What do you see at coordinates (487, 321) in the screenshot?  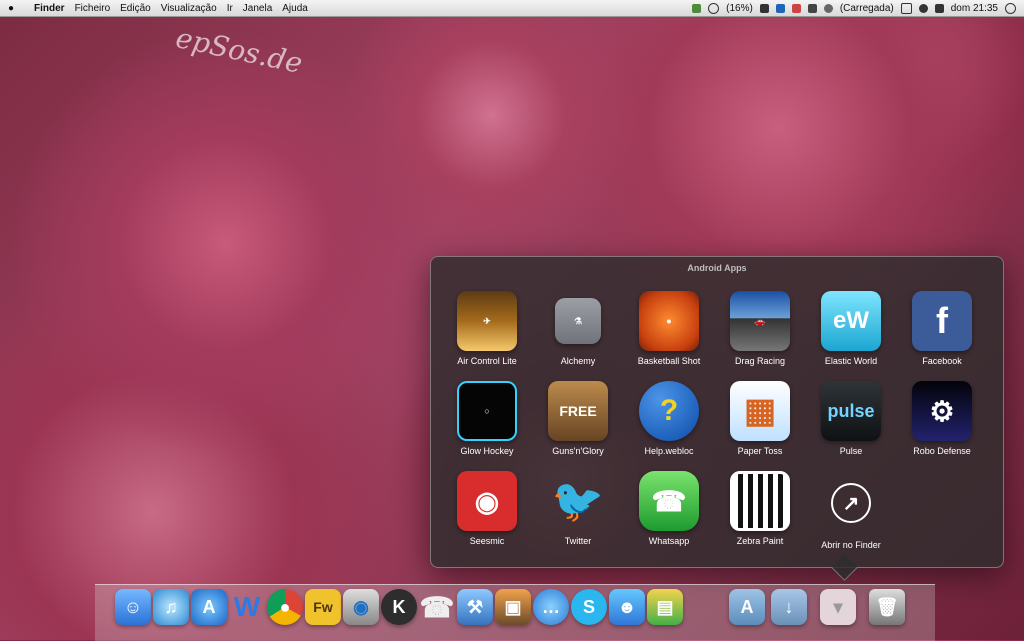 I see `airplane-icon: ✈` at bounding box center [487, 321].